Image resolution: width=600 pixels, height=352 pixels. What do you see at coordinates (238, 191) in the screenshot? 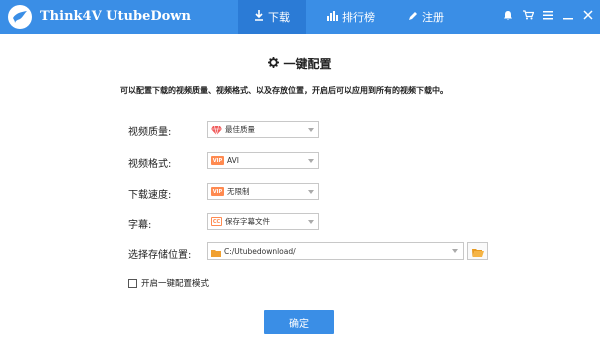
I see `download-speed-value: 无限制` at bounding box center [238, 191].